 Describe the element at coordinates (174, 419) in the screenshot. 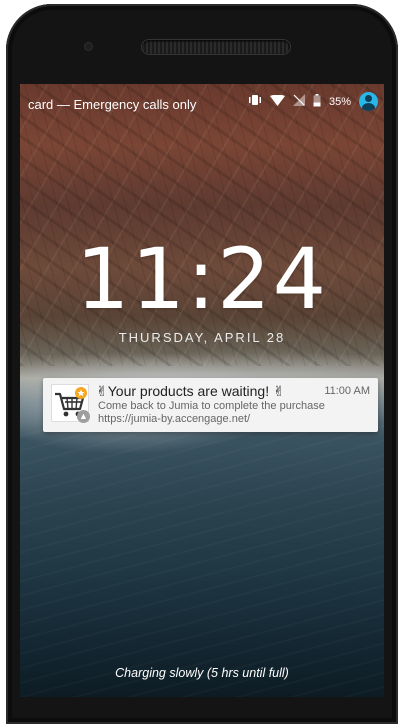

I see `notification-url: https://jumia-by.accengage.net/` at that location.